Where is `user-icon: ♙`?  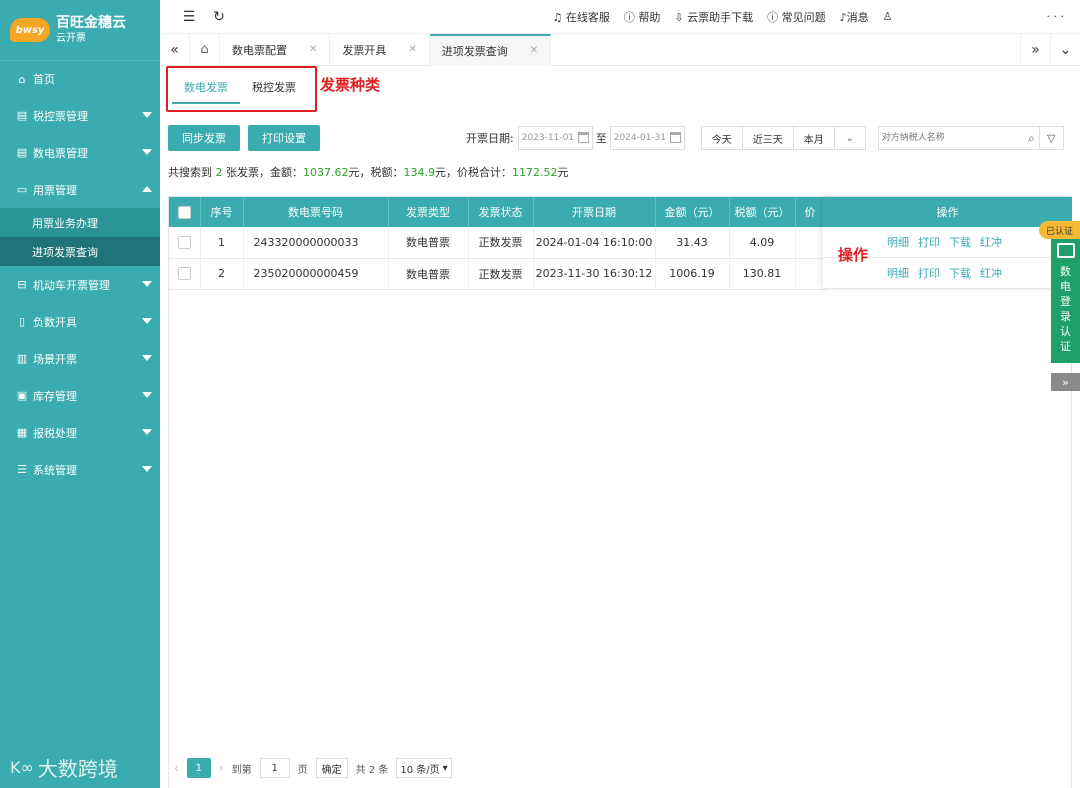 user-icon: ♙ is located at coordinates (888, 16).